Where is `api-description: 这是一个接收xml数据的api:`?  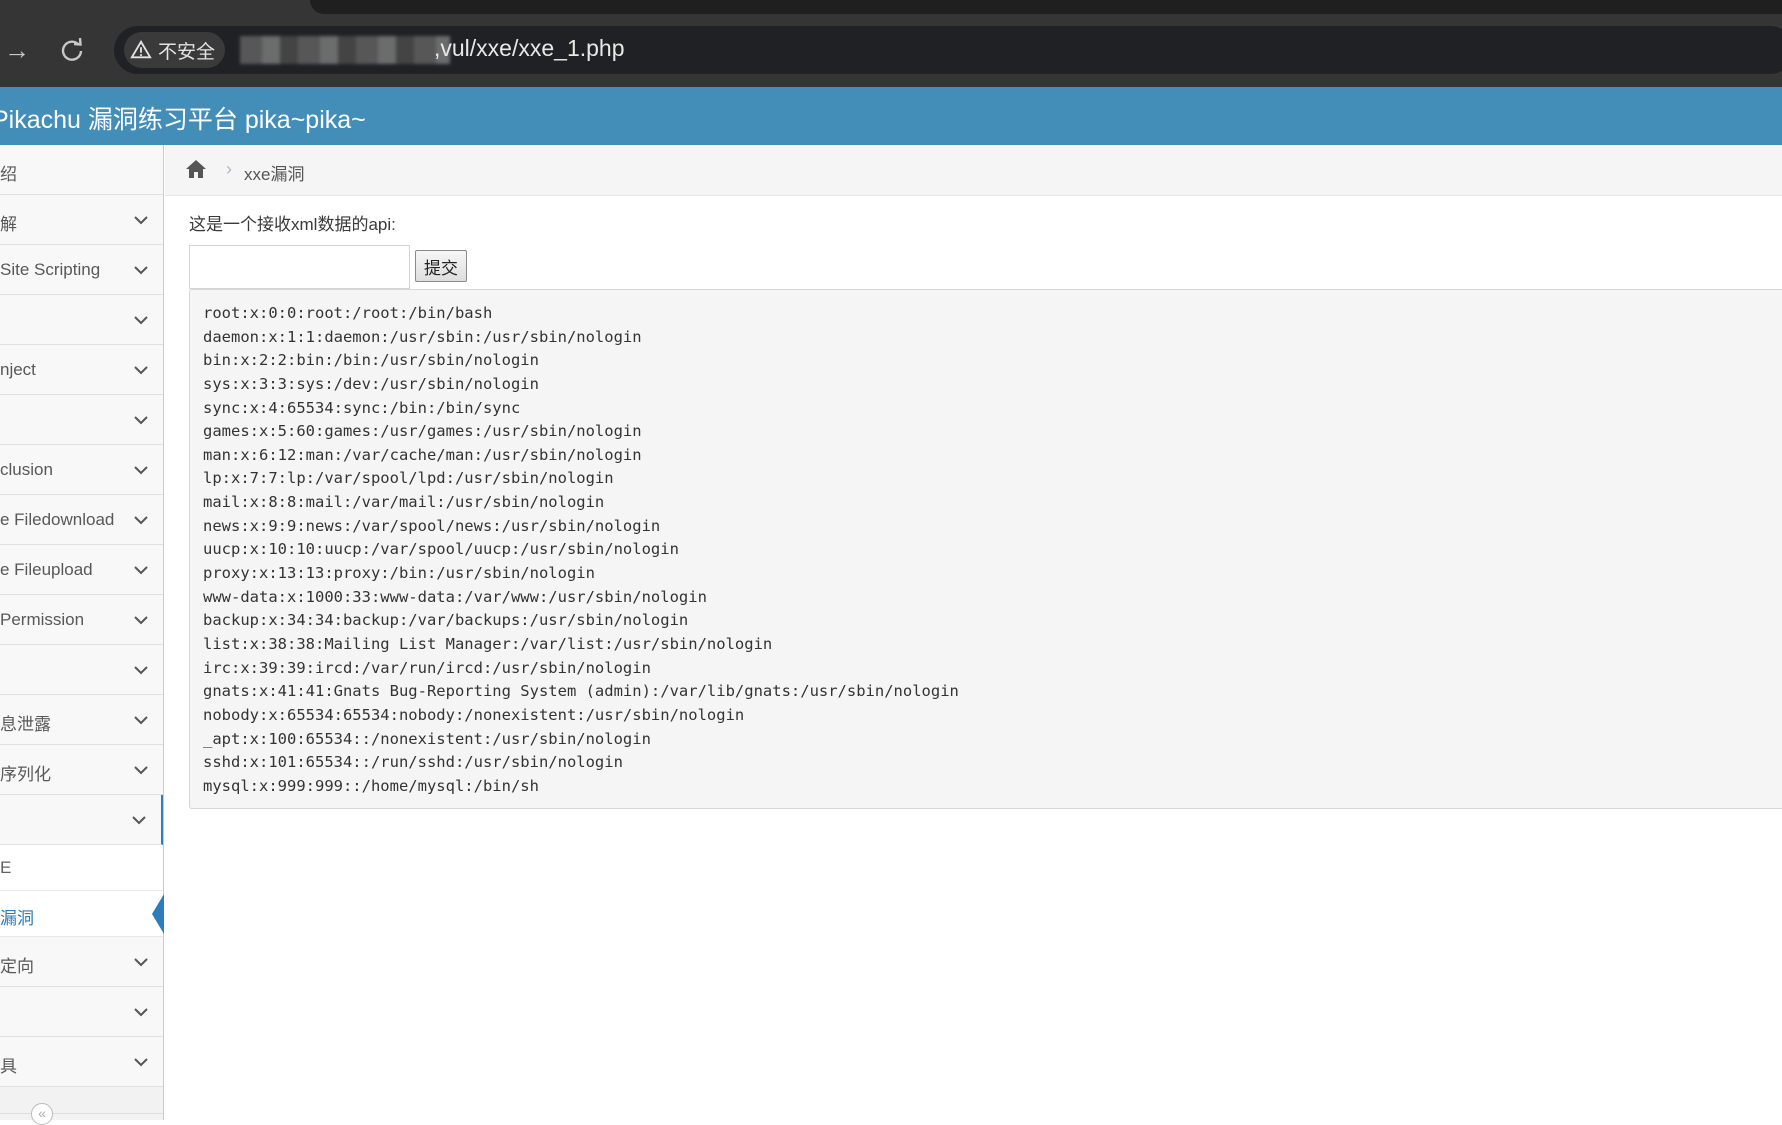
api-description: 这是一个接收xml数据的api: is located at coordinates (292, 224).